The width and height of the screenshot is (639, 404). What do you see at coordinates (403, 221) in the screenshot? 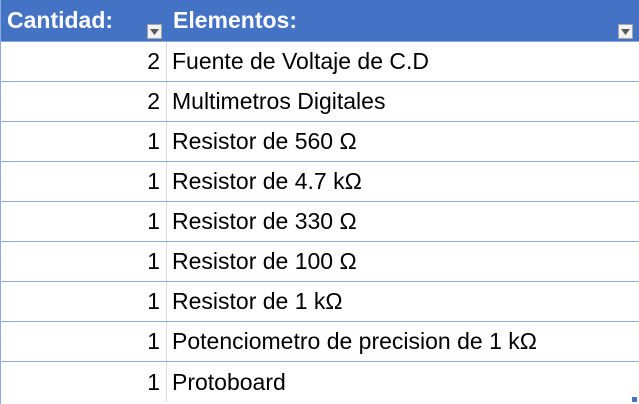
I see `item-cell: Resistor de 330 Ω` at bounding box center [403, 221].